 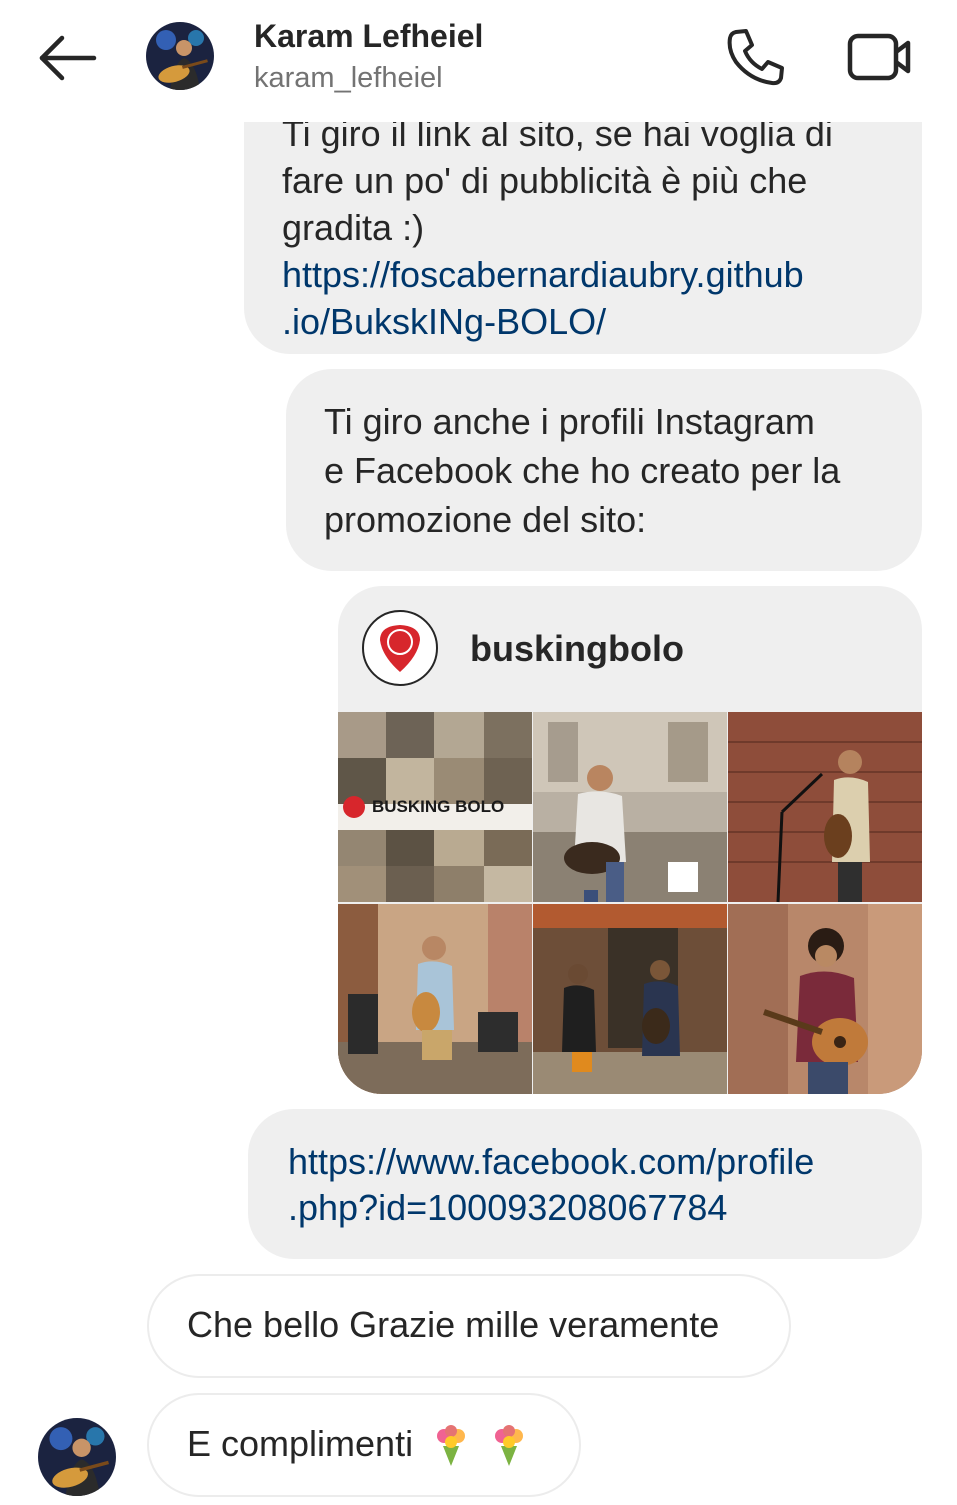 I want to click on video-camera-icon, so click(x=879, y=57).